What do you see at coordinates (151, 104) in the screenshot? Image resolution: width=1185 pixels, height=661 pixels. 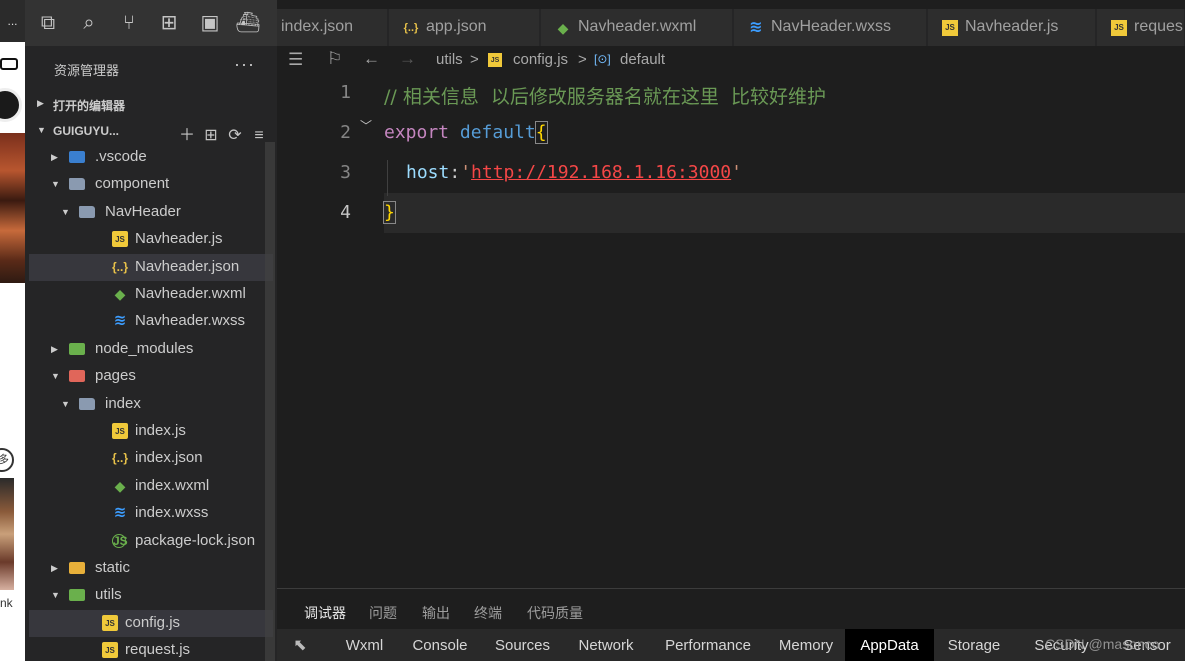 I see `open-editors-section: ▶ 打开的编辑器` at bounding box center [151, 104].